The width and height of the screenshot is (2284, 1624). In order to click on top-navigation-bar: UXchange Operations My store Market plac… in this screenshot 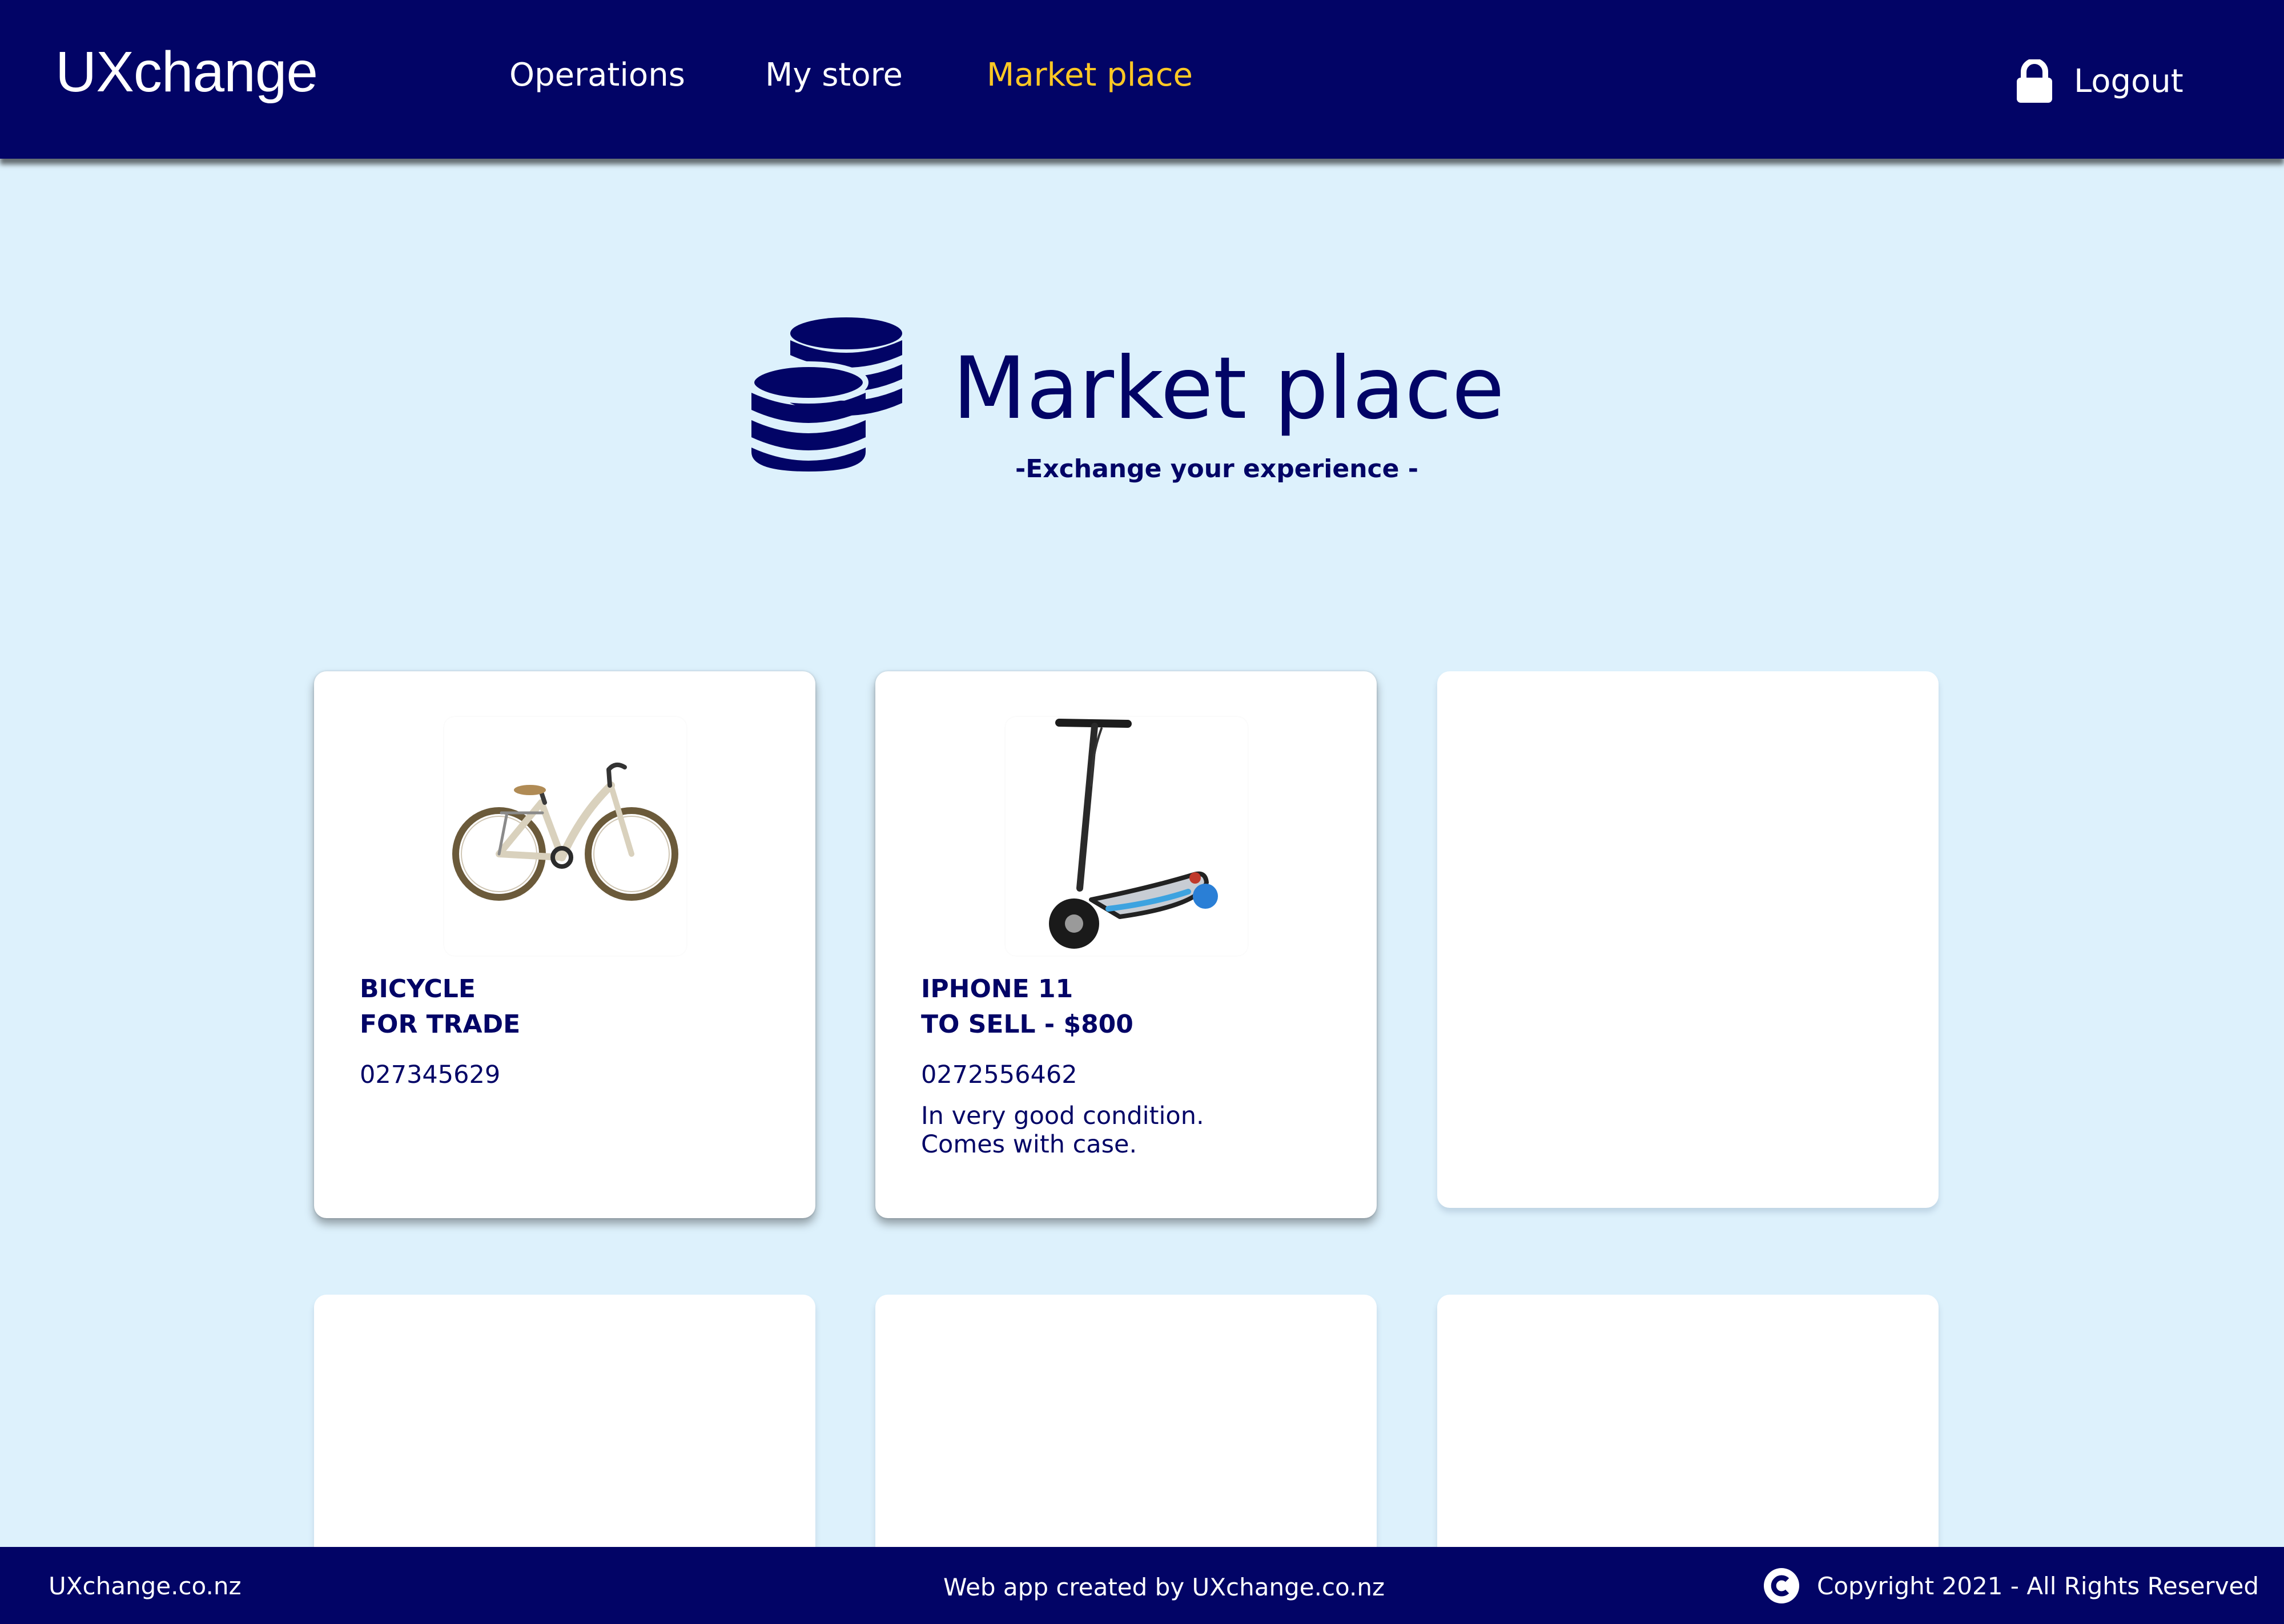, I will do `click(1142, 80)`.